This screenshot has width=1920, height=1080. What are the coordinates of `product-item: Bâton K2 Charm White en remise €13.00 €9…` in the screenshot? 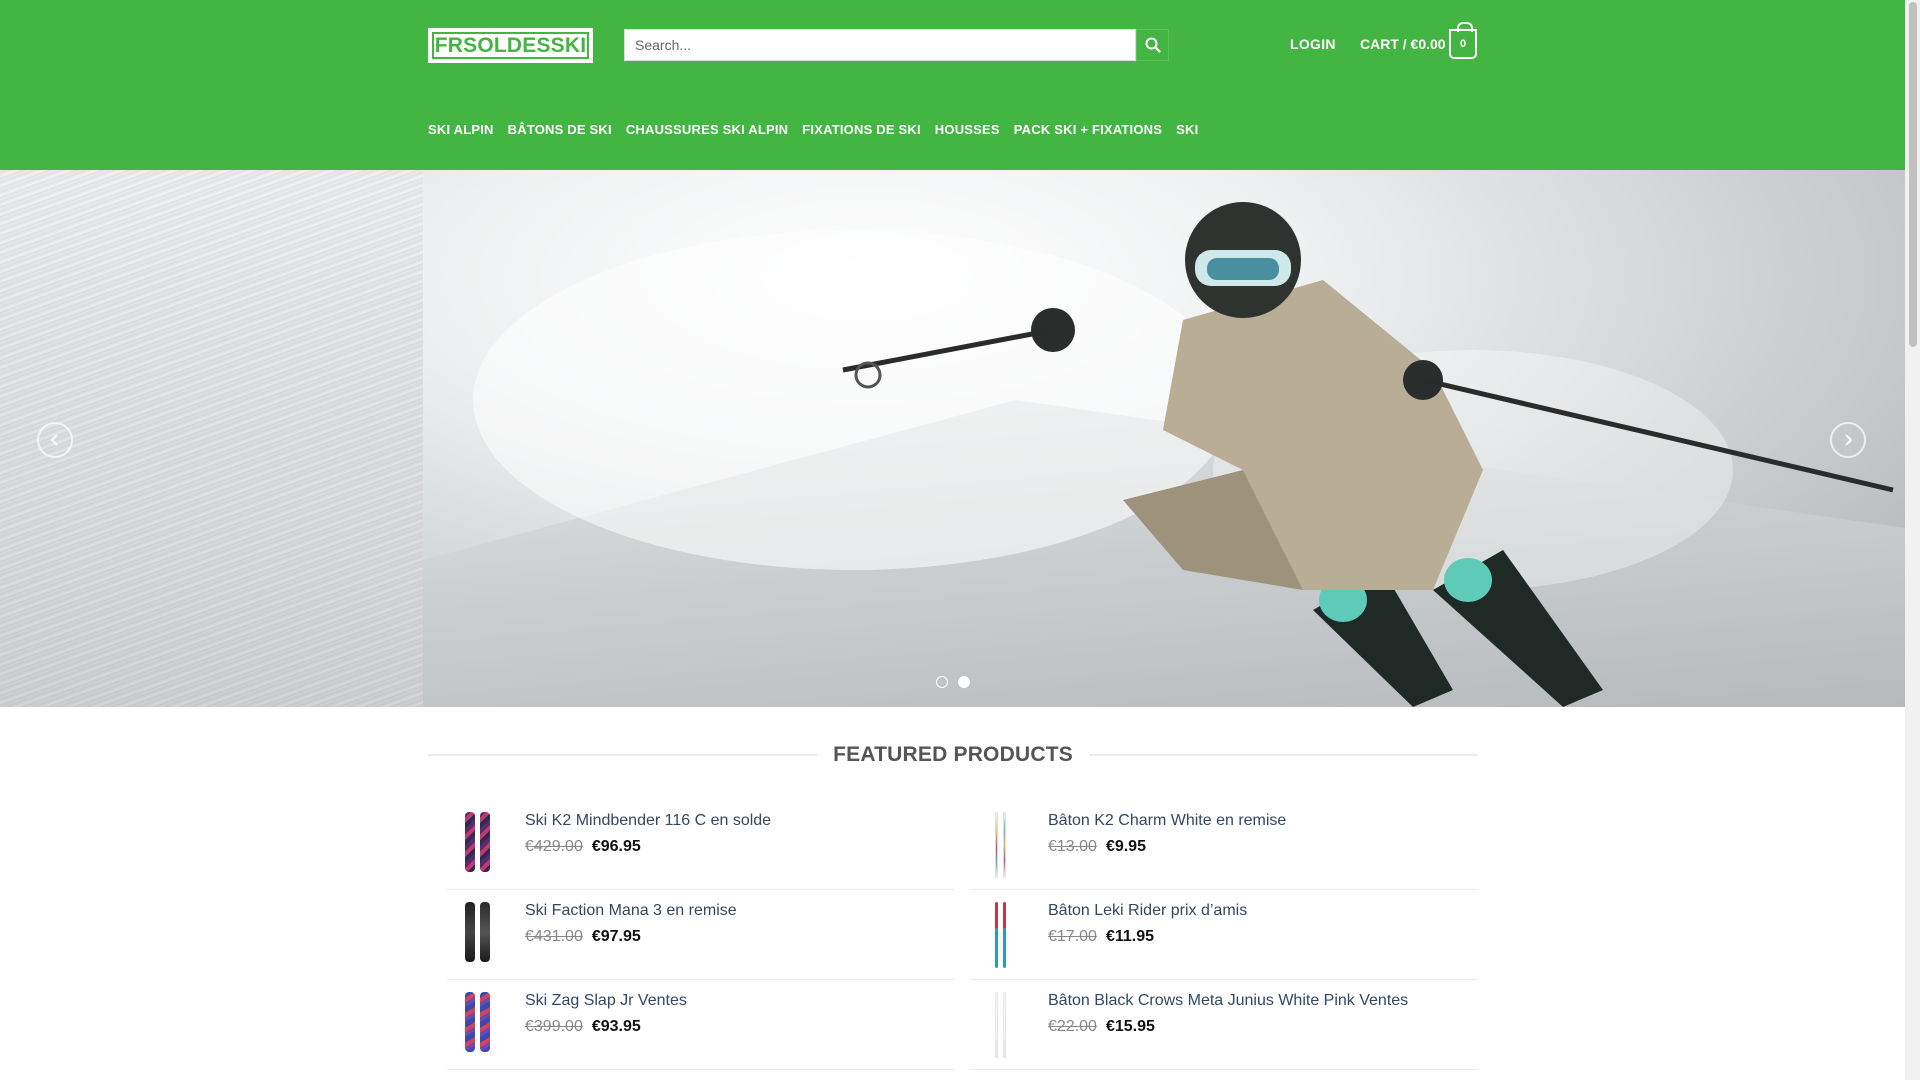 It's located at (1224, 845).